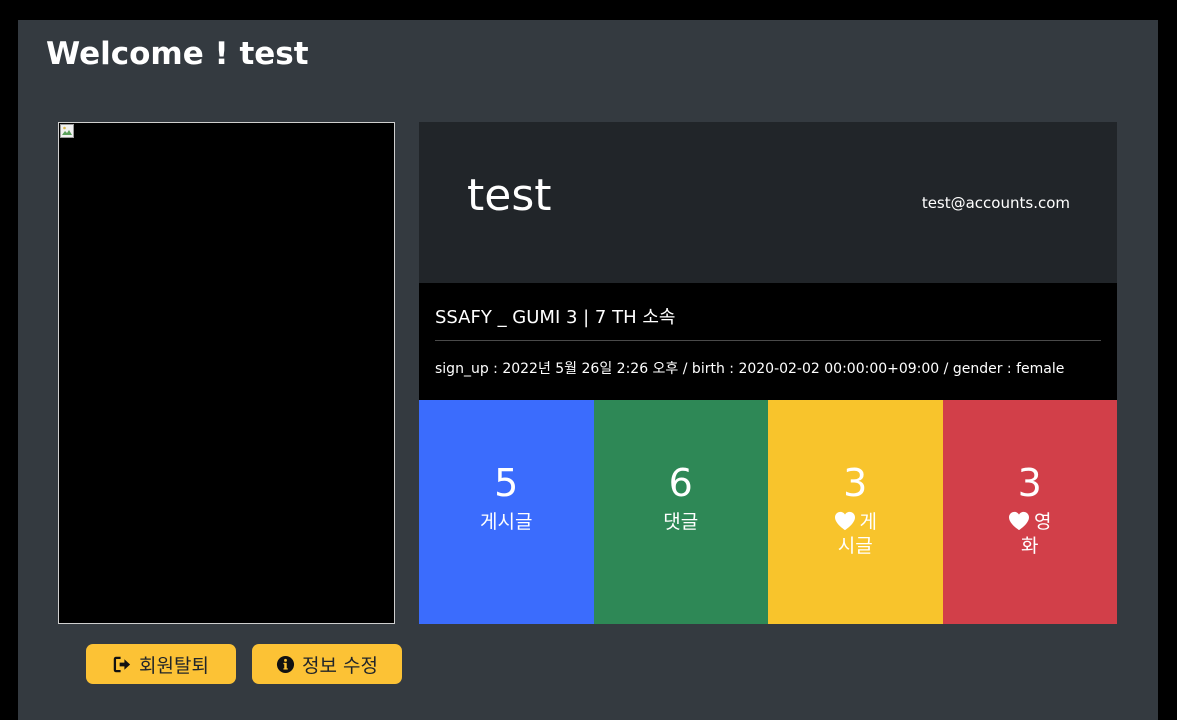  What do you see at coordinates (506, 522) in the screenshot?
I see `stat-posts-label: 게시글` at bounding box center [506, 522].